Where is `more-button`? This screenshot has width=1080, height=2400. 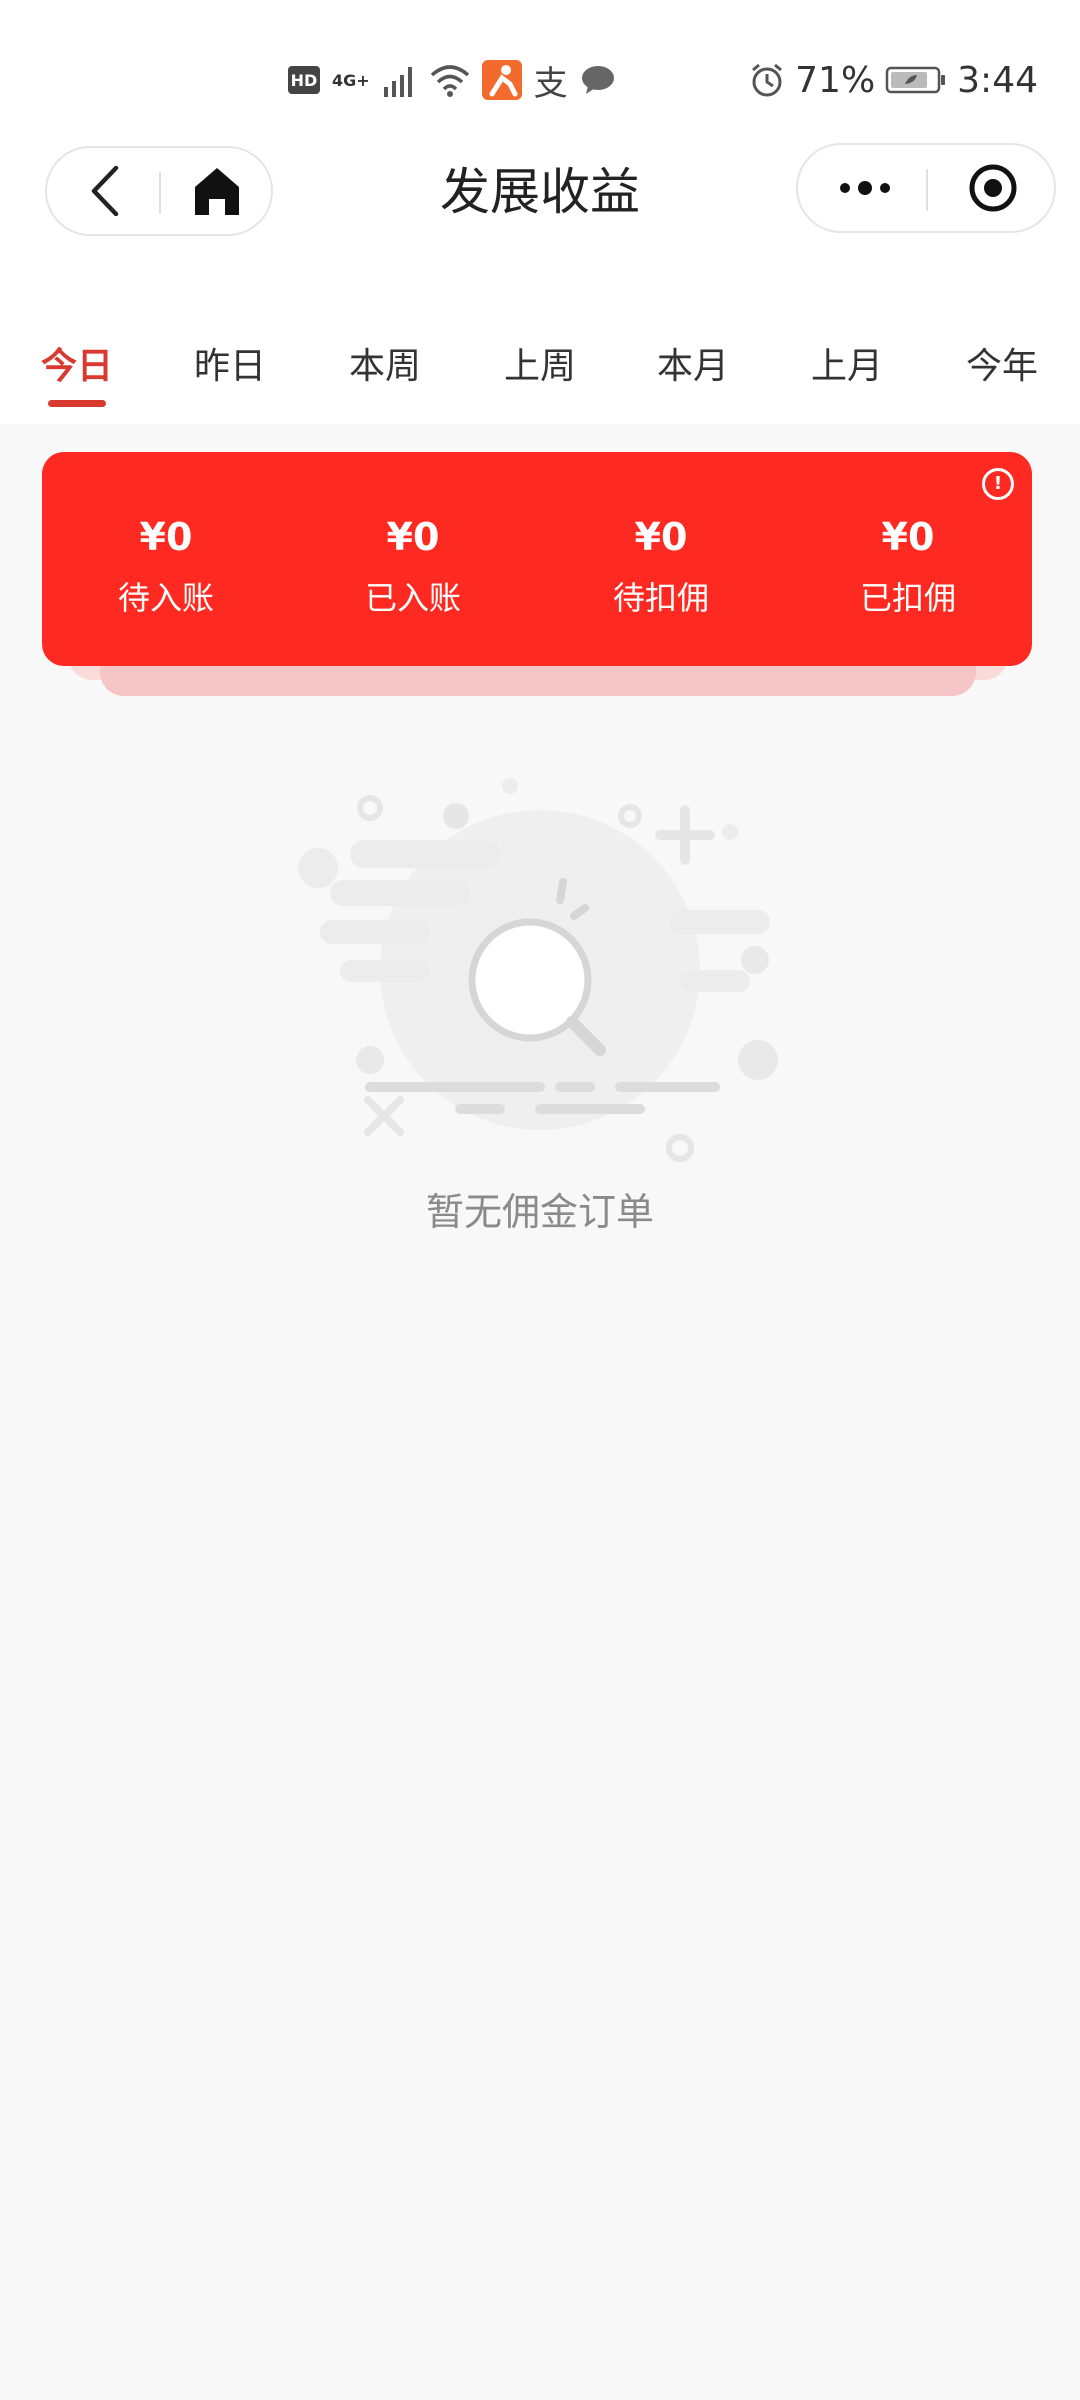
more-button is located at coordinates (865, 188).